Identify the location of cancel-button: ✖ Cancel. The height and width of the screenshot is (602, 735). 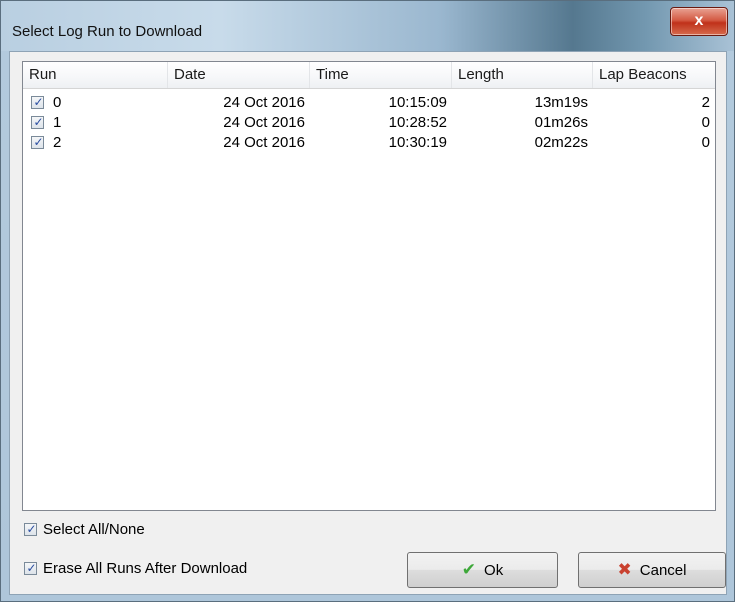
(652, 570).